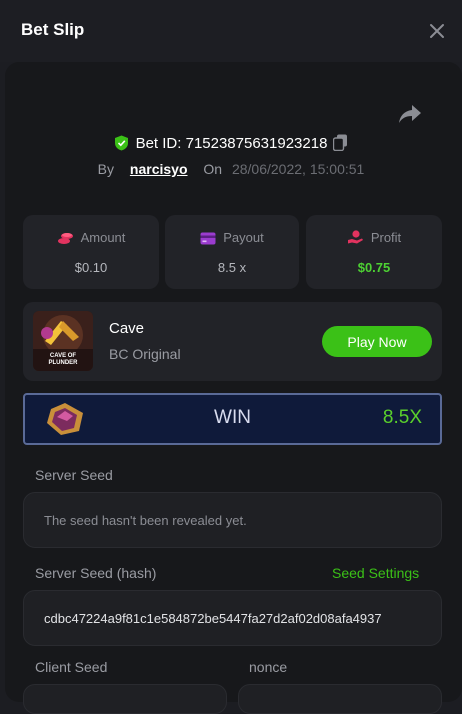 This screenshot has height=714, width=462. What do you see at coordinates (232, 267) in the screenshot?
I see `stat-payout-value: 8.5 x` at bounding box center [232, 267].